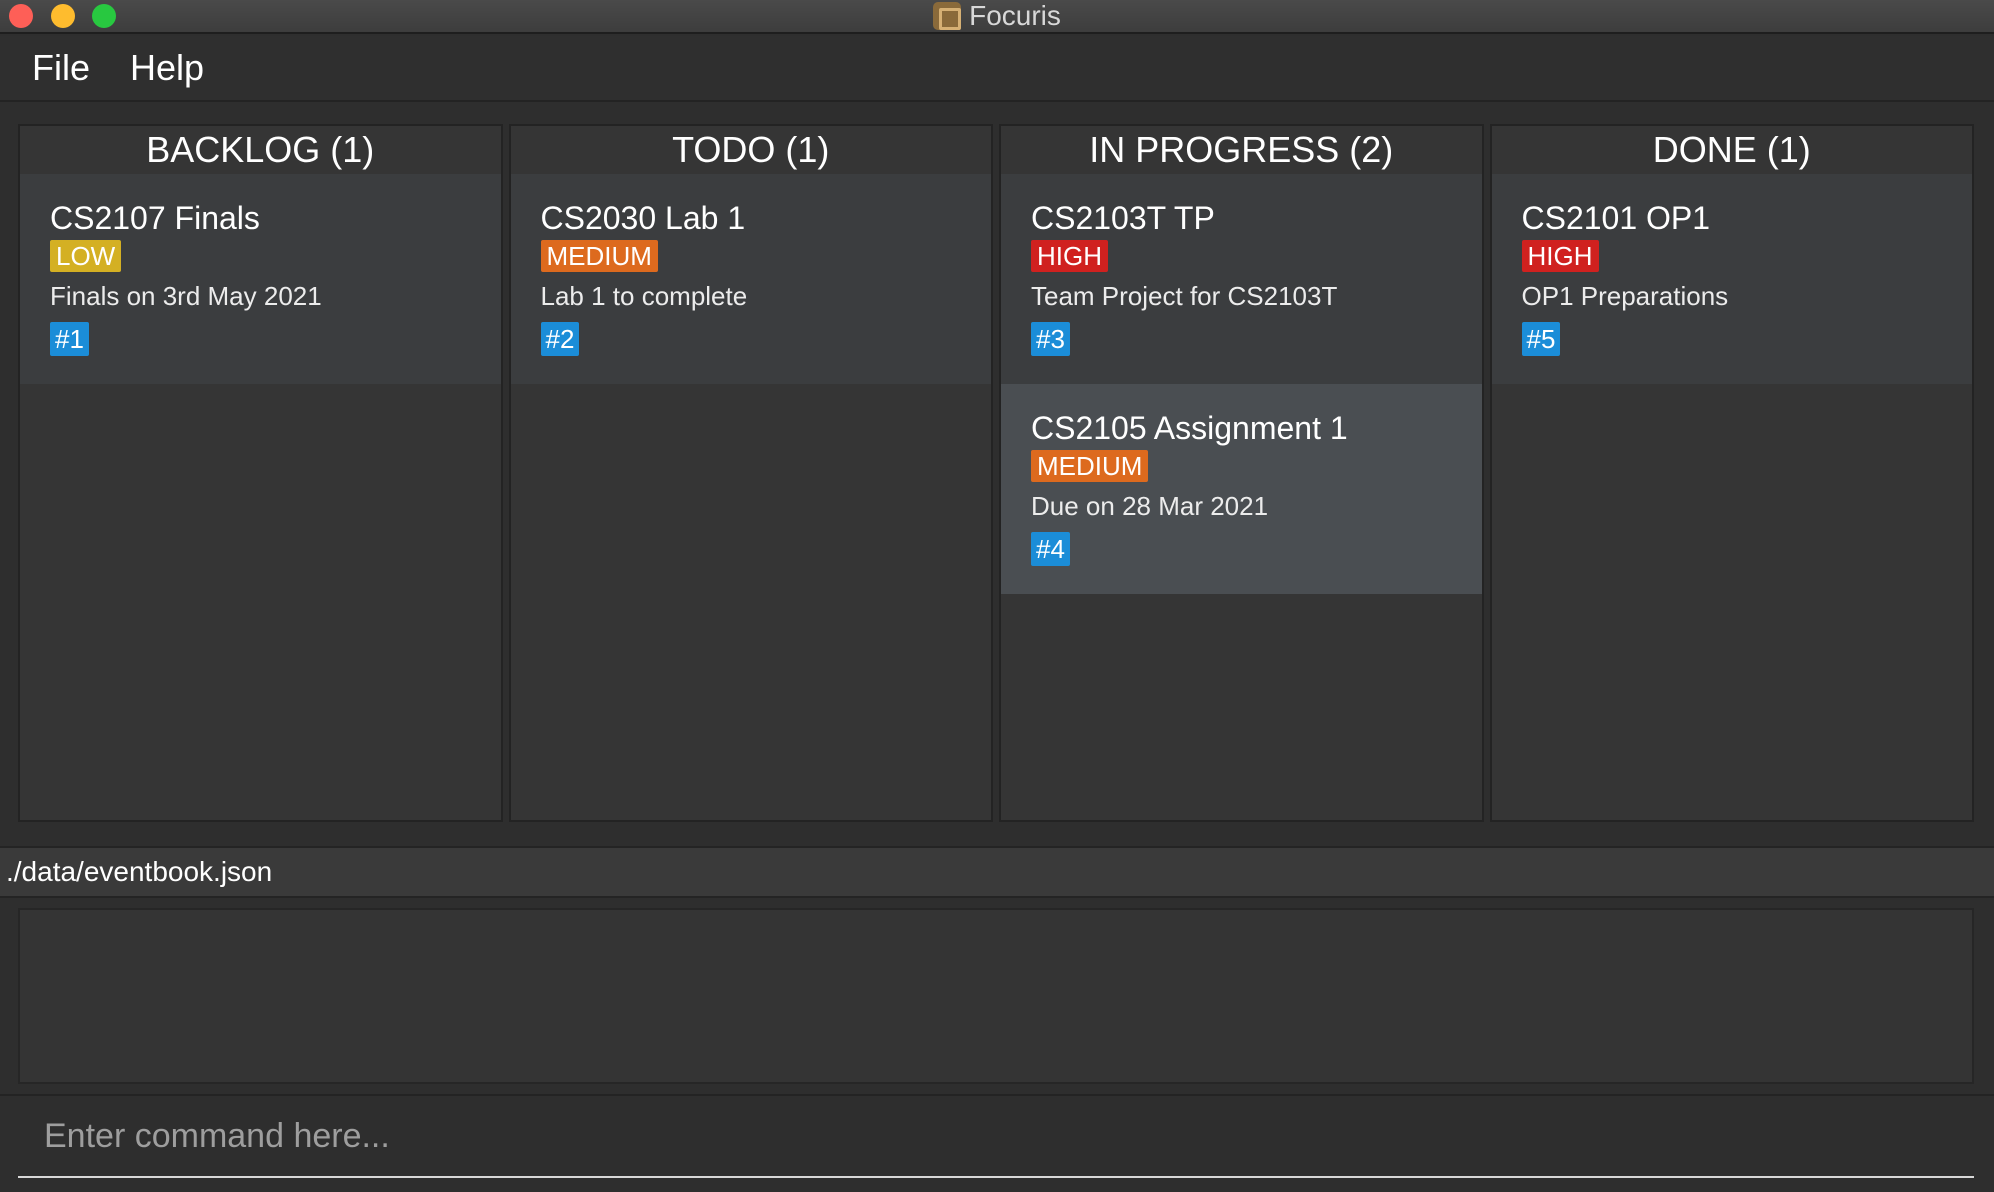  Describe the element at coordinates (1241, 150) in the screenshot. I see `column-header: IN PROGRESS (2)` at that location.